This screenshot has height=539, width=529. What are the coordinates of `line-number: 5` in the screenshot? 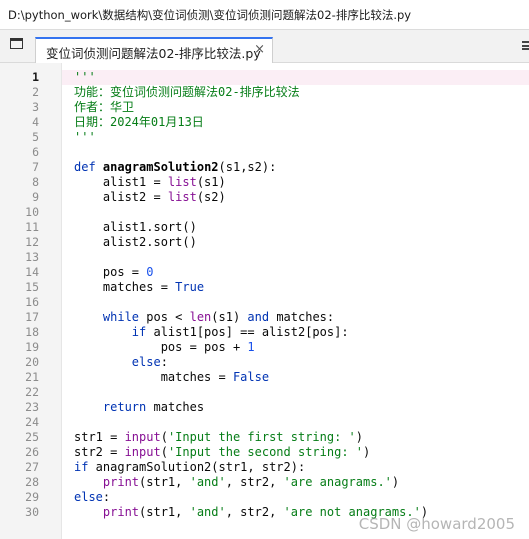 It's located at (35, 137).